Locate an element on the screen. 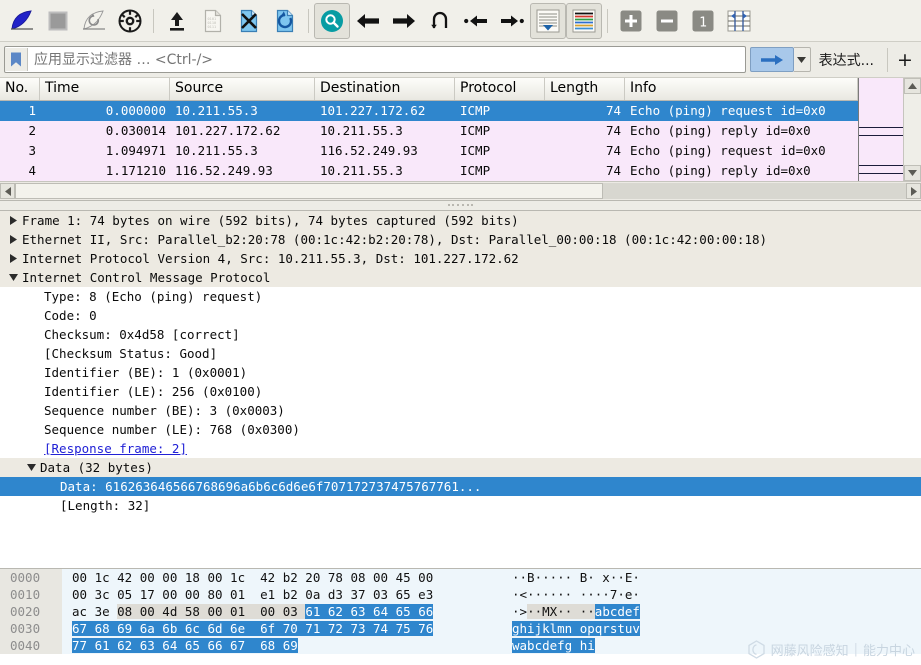 The width and height of the screenshot is (921, 665). resize-columns-icon is located at coordinates (739, 21).